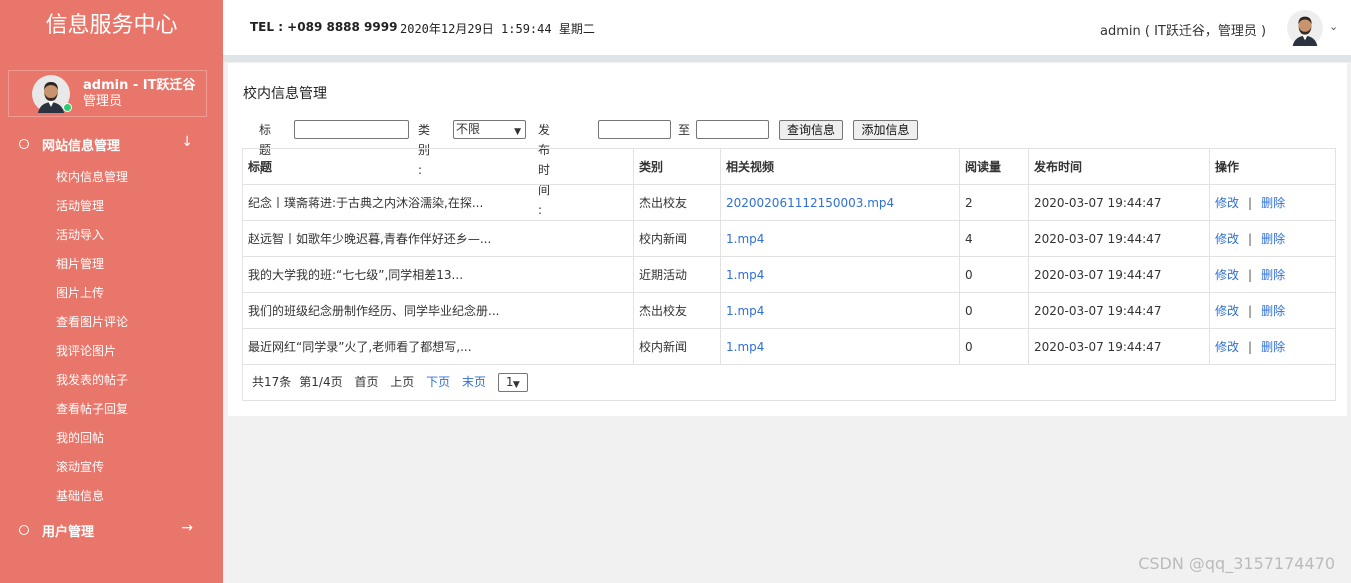 The height and width of the screenshot is (583, 1351). Describe the element at coordinates (402, 382) in the screenshot. I see `prev-page-link: 上页` at that location.